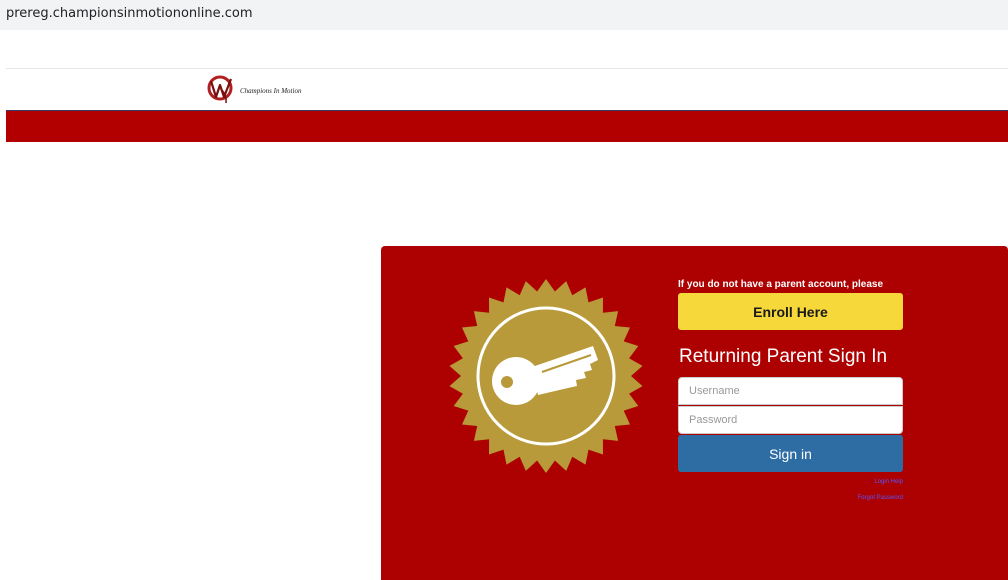 The height and width of the screenshot is (580, 1008). I want to click on login-help-link: Login Help, so click(888, 482).